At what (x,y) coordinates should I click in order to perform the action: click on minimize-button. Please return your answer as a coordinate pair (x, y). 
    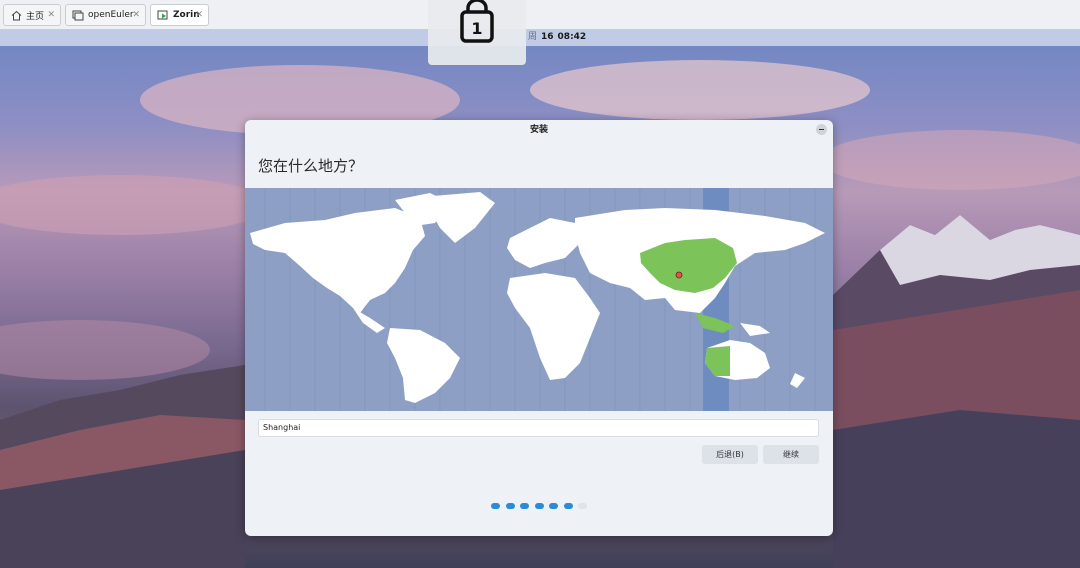
    Looking at the image, I should click on (821, 129).